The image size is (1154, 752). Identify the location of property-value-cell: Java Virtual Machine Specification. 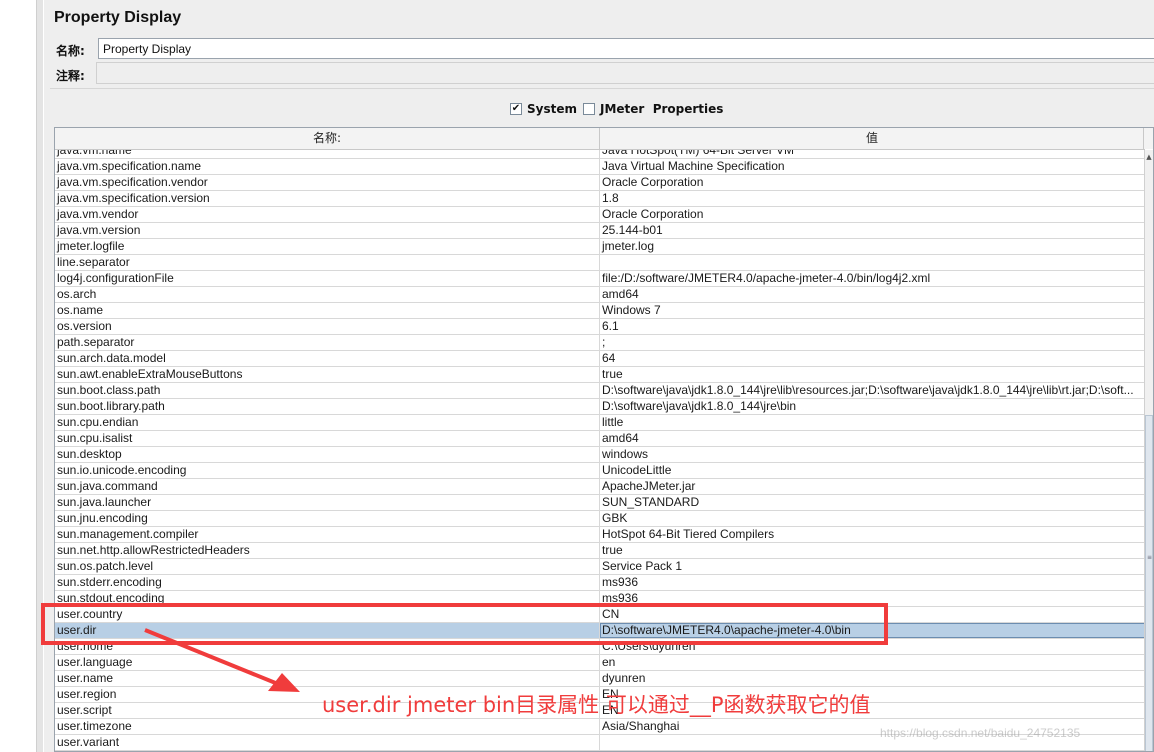
(872, 166).